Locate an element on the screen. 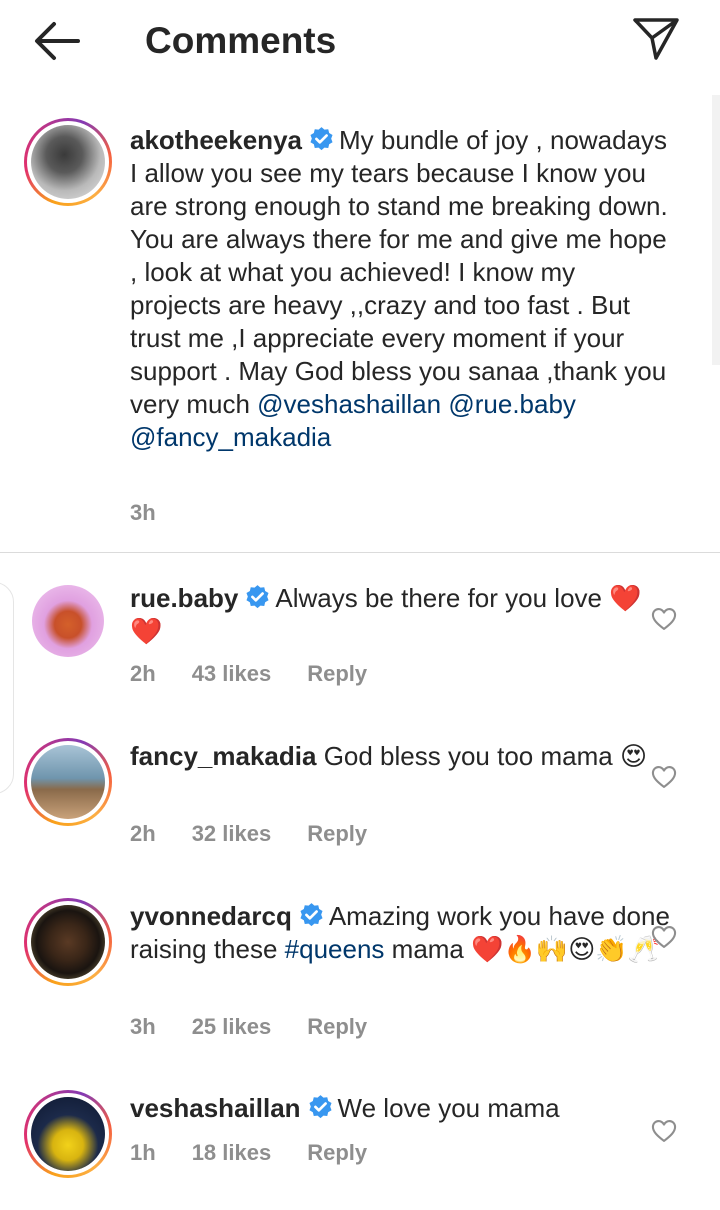 The height and width of the screenshot is (1210, 720). comment-username: yvonnedarcq is located at coordinates (211, 916).